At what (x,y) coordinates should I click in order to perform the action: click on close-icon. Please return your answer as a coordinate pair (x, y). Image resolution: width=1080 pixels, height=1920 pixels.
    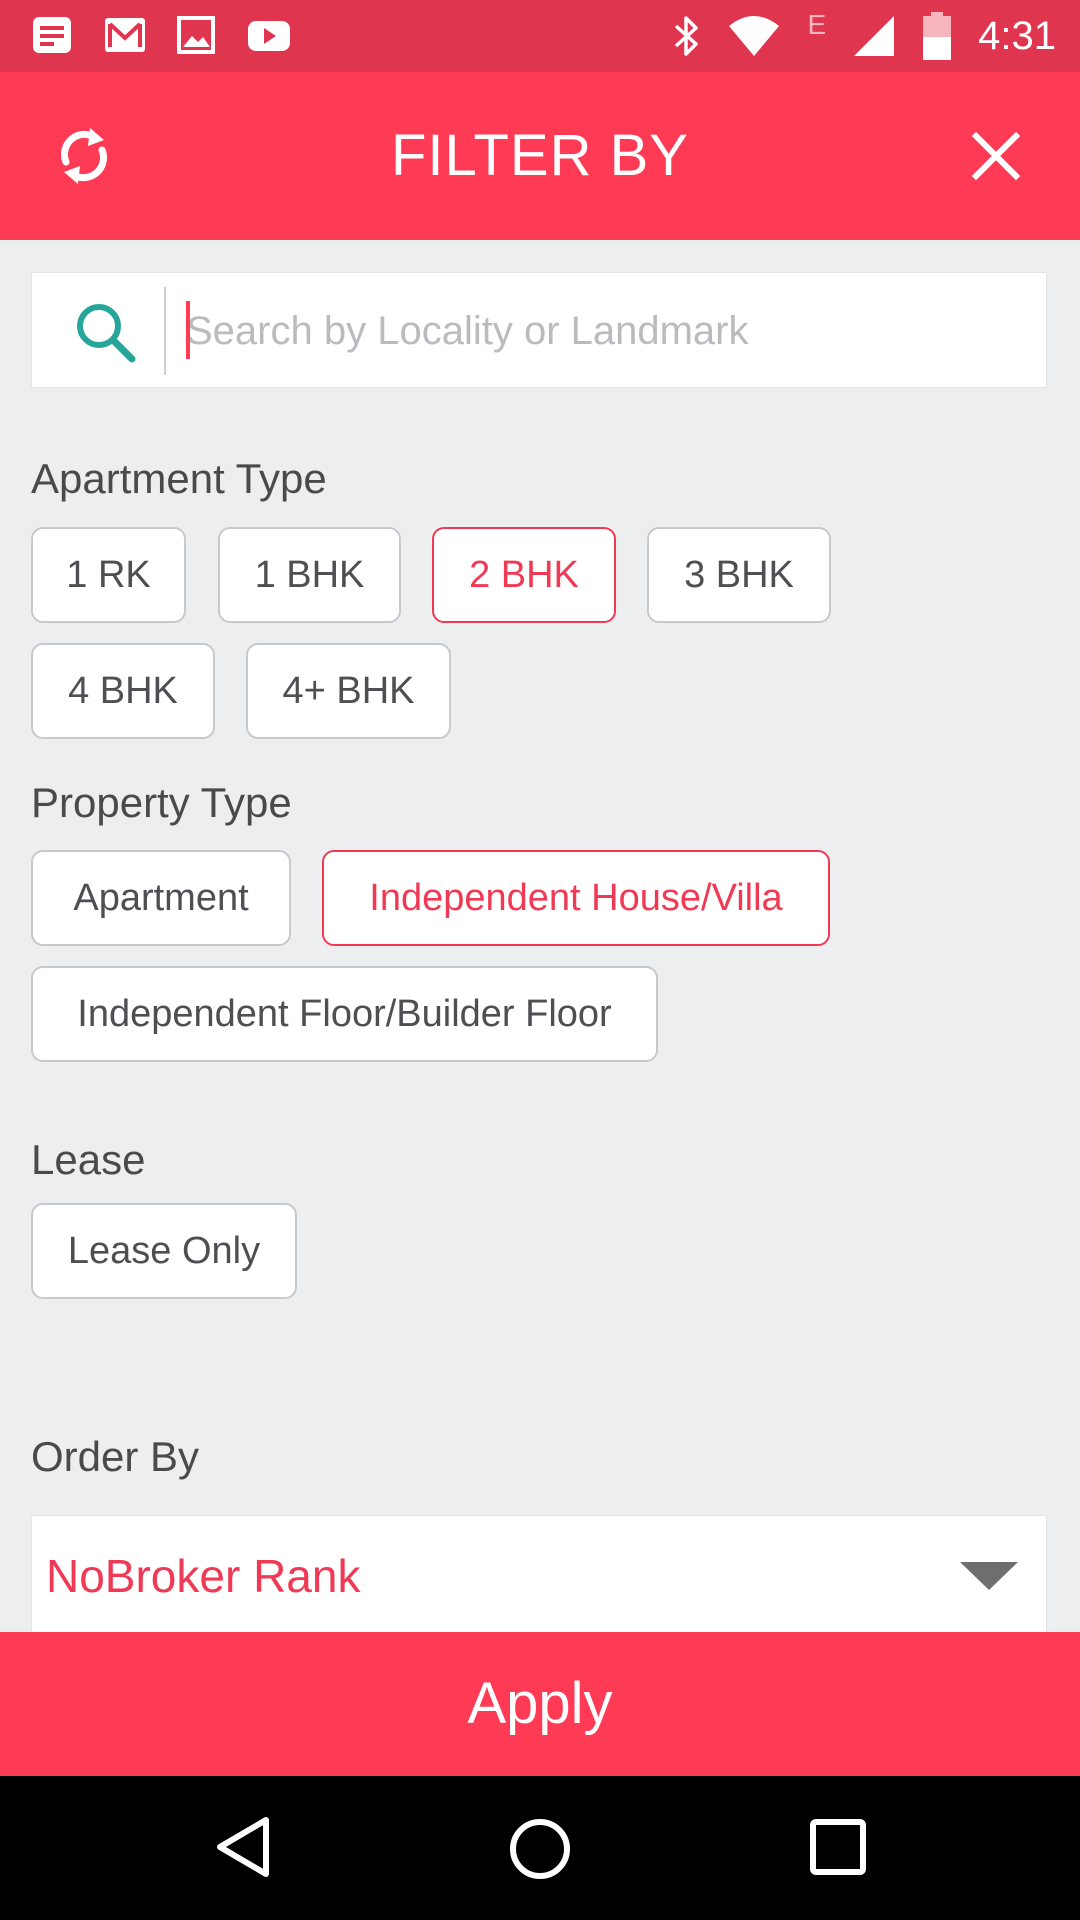
    Looking at the image, I should click on (996, 156).